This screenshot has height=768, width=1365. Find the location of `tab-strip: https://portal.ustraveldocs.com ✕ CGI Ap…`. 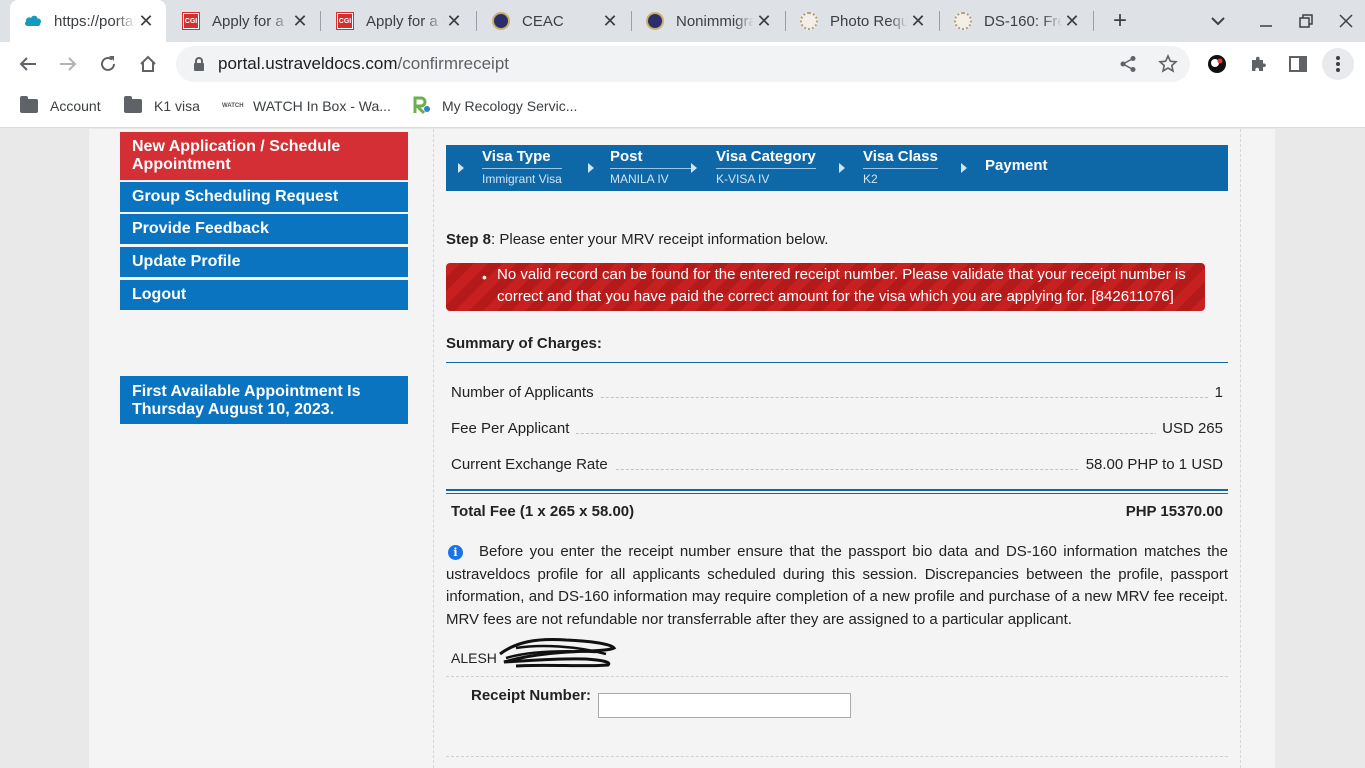

tab-strip: https://portal.ustraveldocs.com ✕ CGI Ap… is located at coordinates (682, 21).